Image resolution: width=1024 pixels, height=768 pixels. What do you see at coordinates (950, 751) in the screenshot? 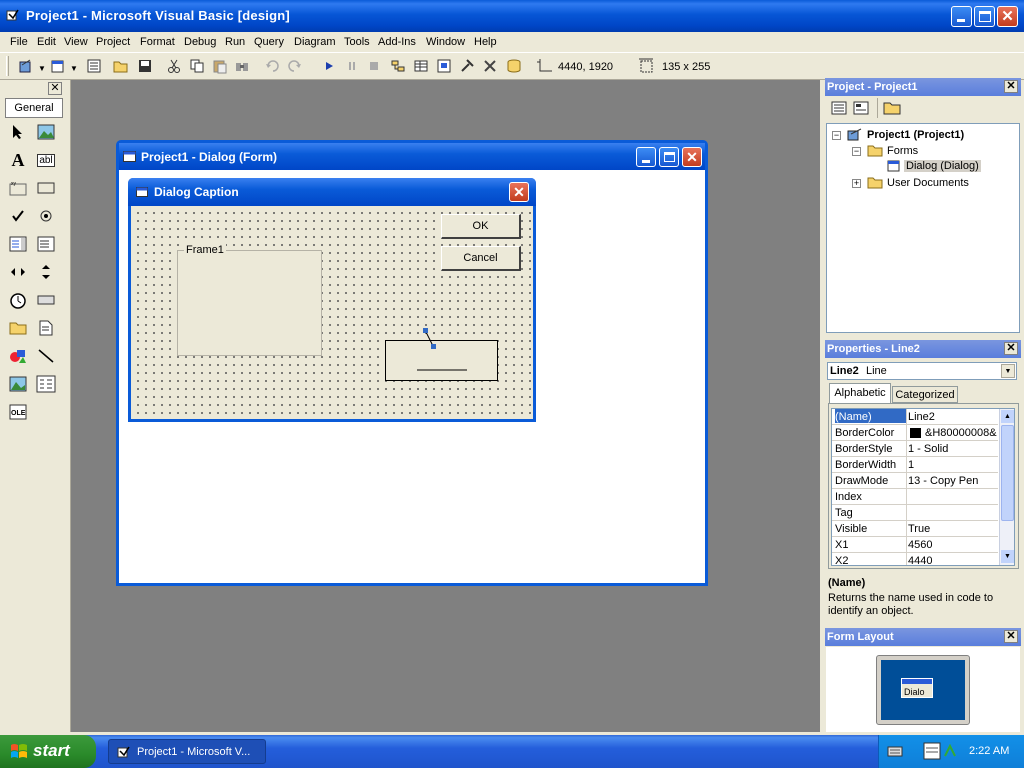
I see `network-icon` at bounding box center [950, 751].